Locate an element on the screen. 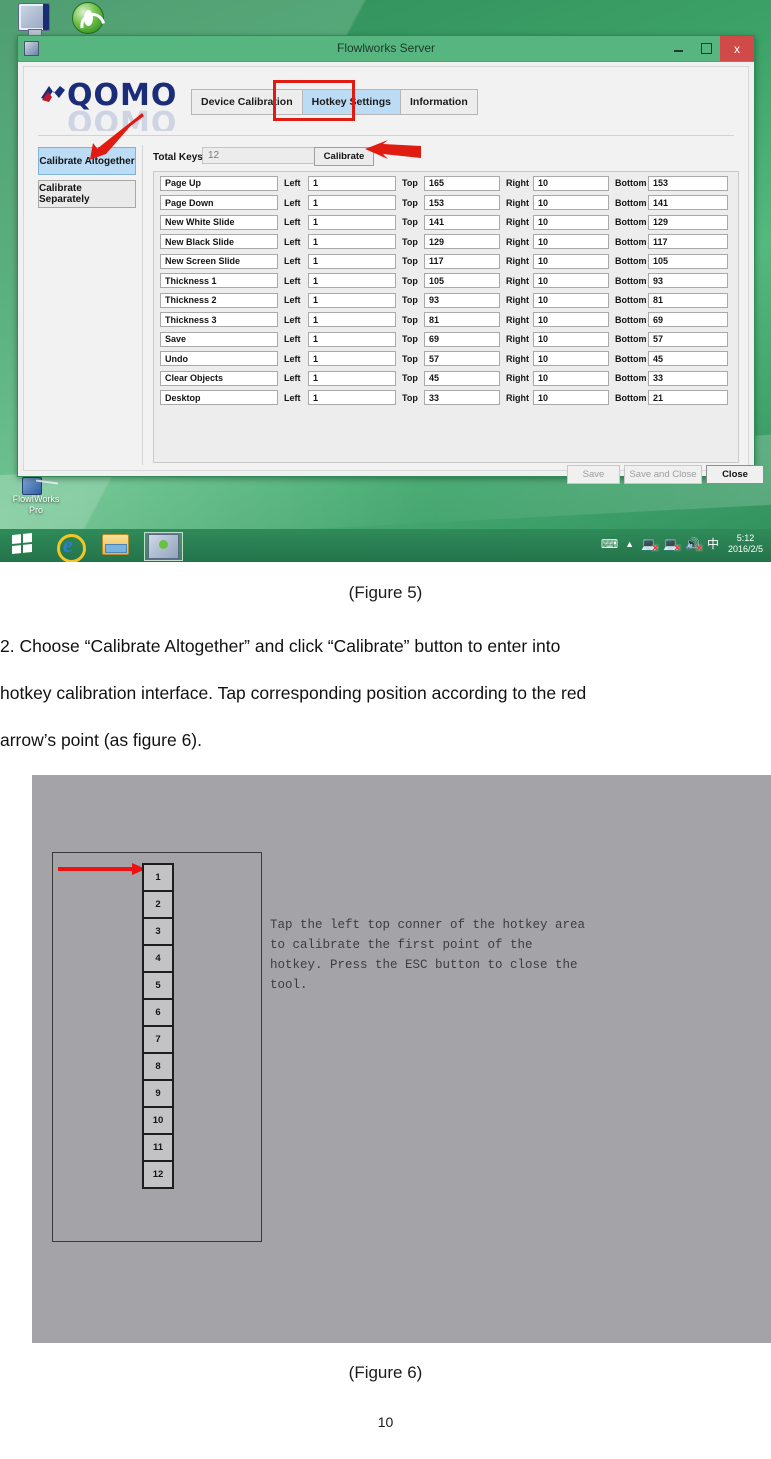  hotkey-name-field: Desktop is located at coordinates (219, 398).